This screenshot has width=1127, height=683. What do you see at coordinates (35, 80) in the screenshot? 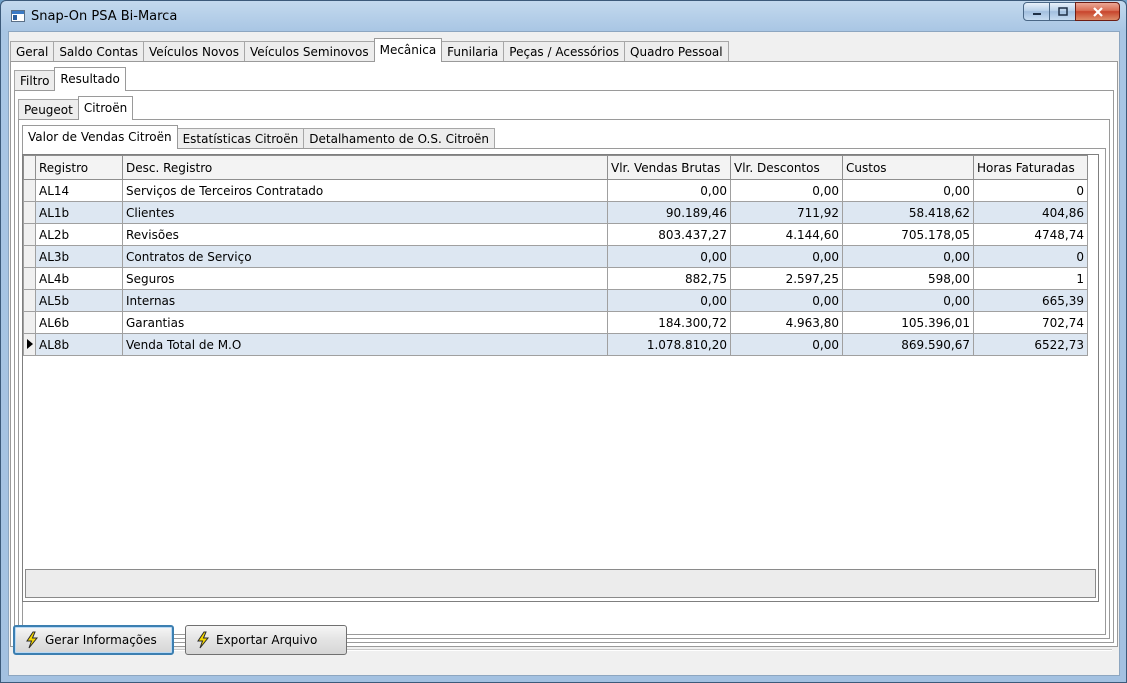
I see `tab-filtro: Filtro` at bounding box center [35, 80].